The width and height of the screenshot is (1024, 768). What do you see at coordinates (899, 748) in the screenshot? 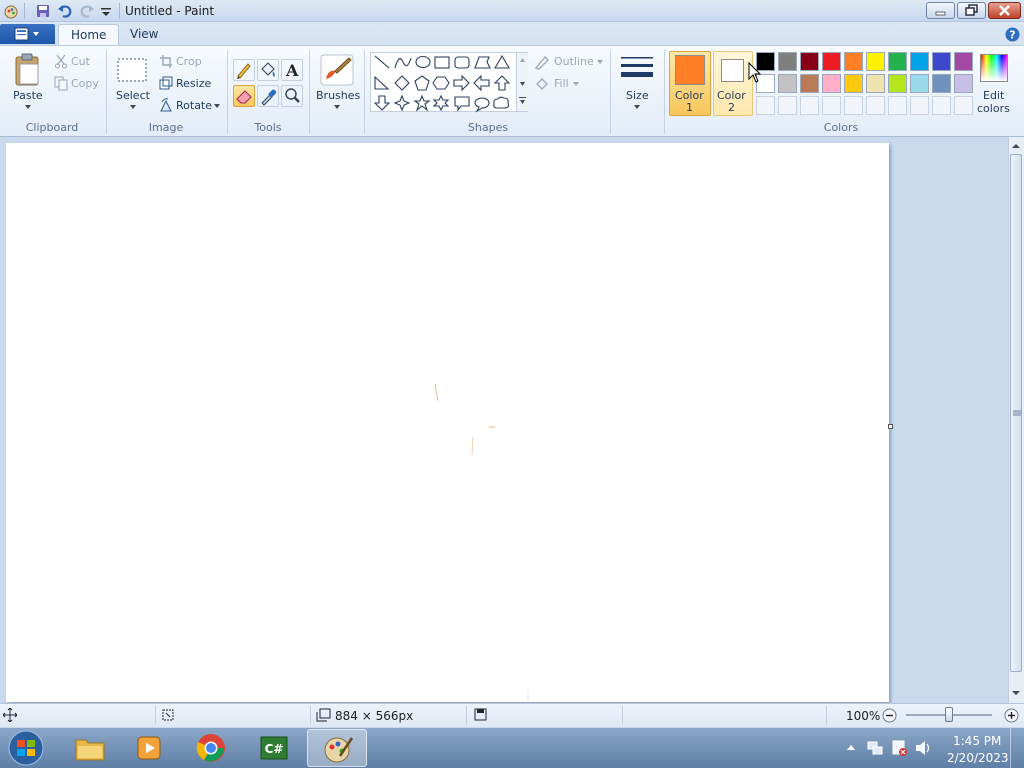
I see `action-center-icon` at bounding box center [899, 748].